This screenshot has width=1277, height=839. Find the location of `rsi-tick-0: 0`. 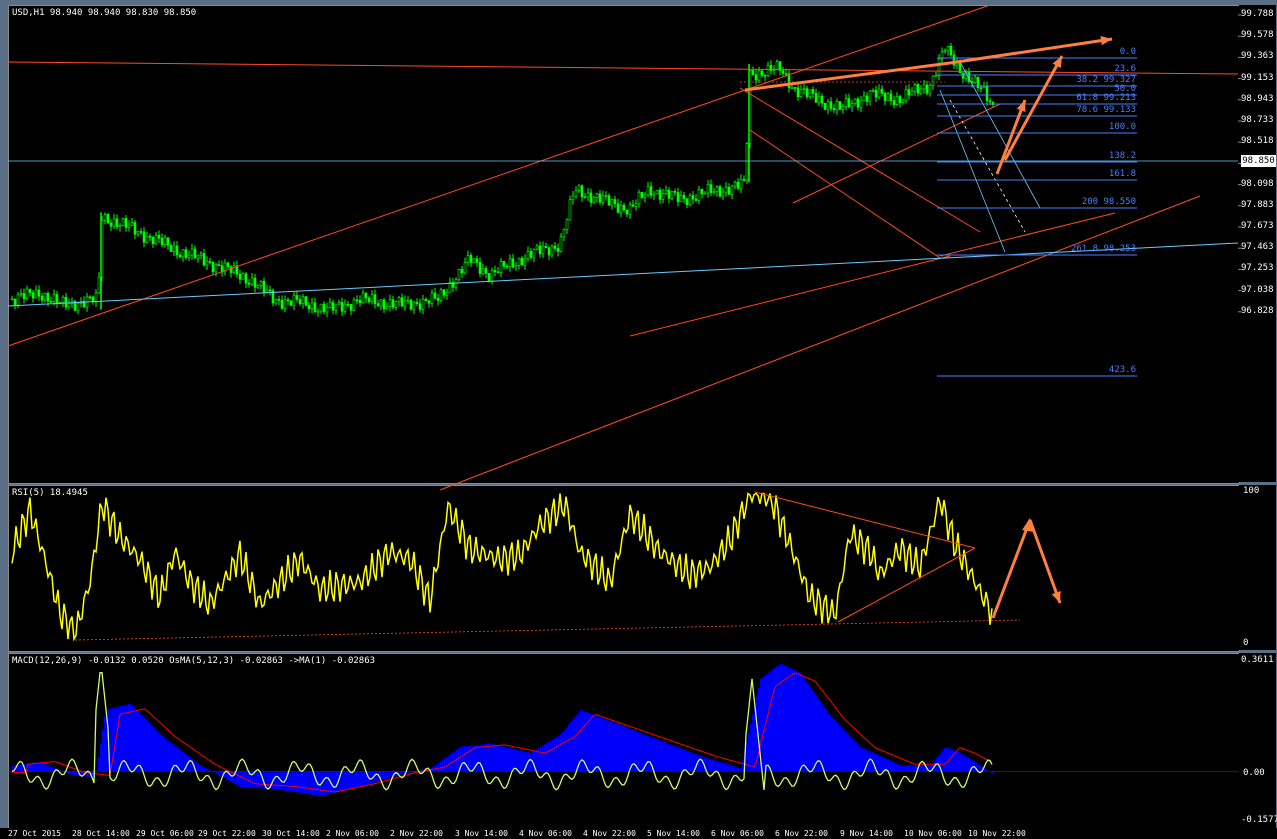

rsi-tick-0: 0 is located at coordinates (1246, 643).